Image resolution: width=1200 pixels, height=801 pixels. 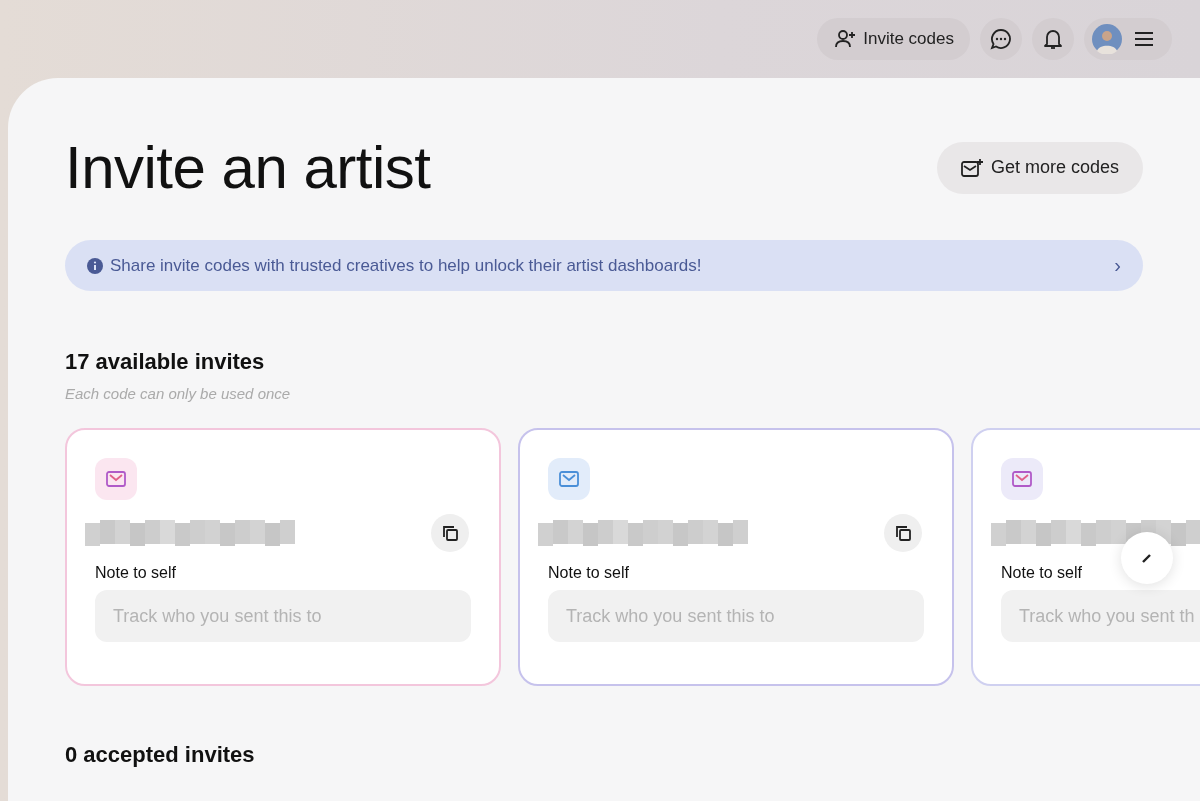 I want to click on pencil-icon, so click(x=1147, y=558).